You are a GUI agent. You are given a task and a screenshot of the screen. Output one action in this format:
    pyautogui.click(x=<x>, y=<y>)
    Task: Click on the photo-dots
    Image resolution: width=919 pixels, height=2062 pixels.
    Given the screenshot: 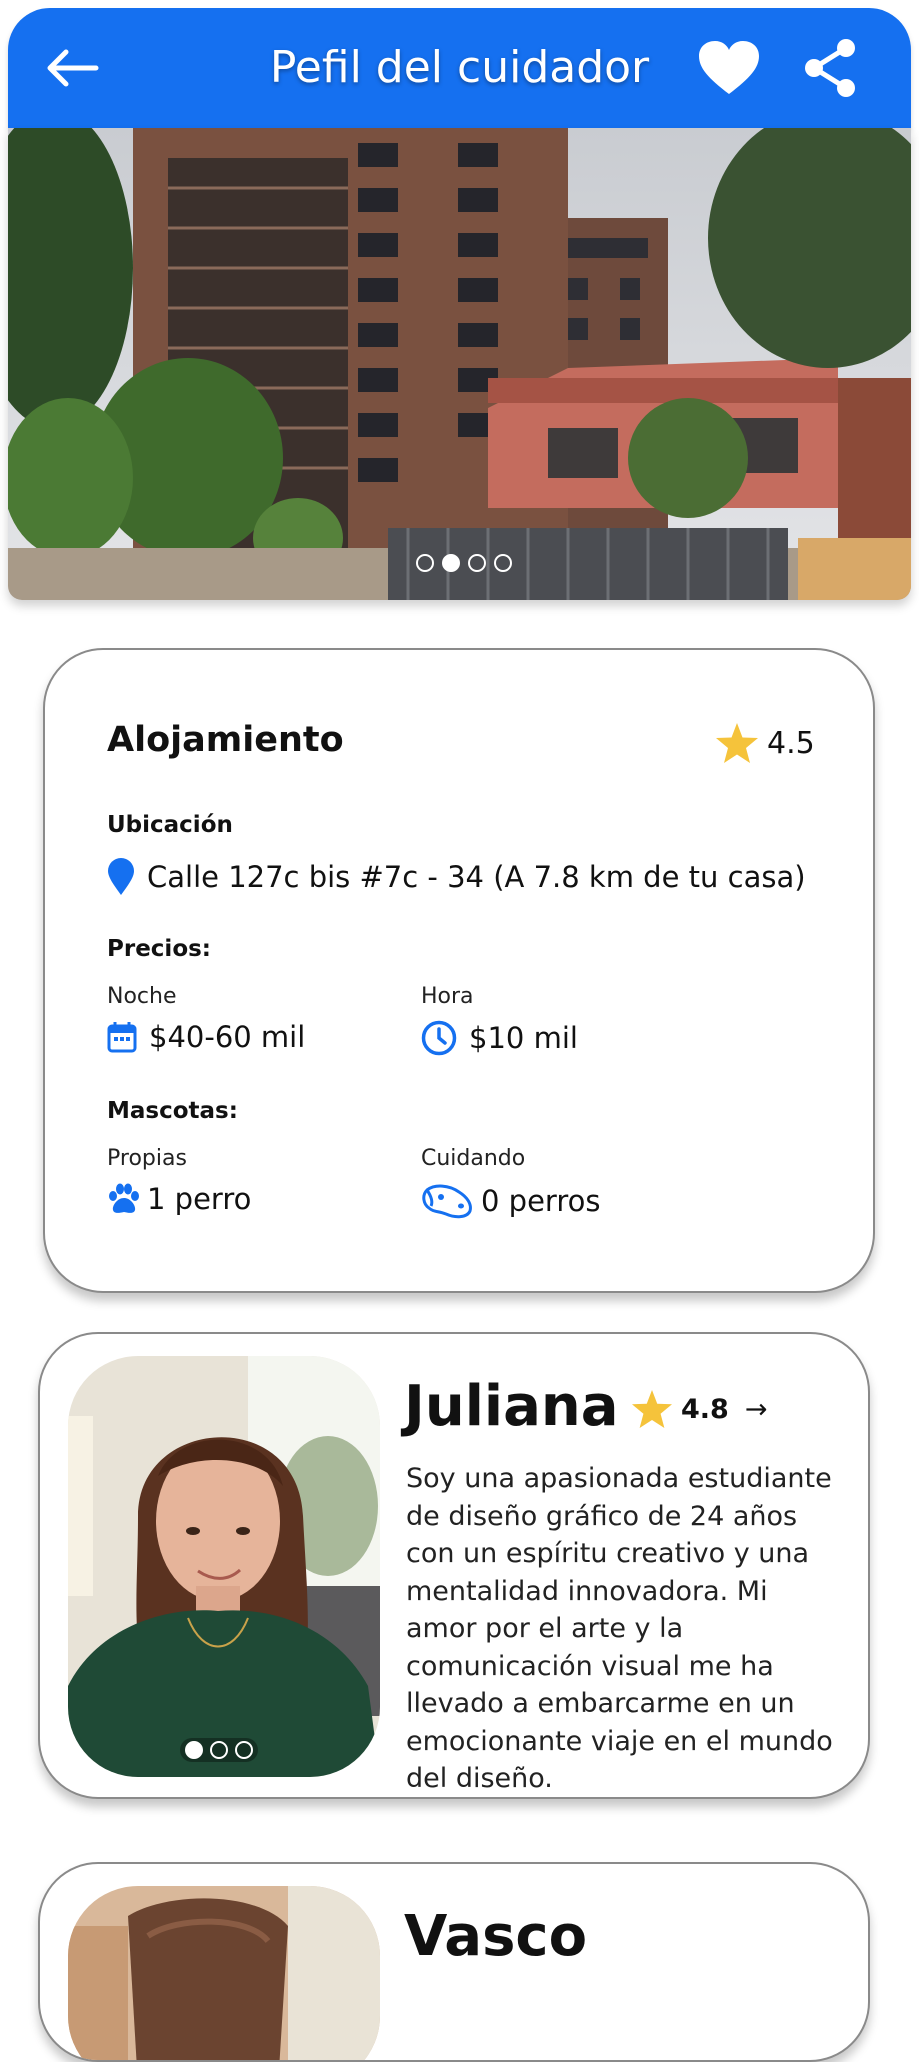 What is the action you would take?
    pyautogui.click(x=219, y=1750)
    